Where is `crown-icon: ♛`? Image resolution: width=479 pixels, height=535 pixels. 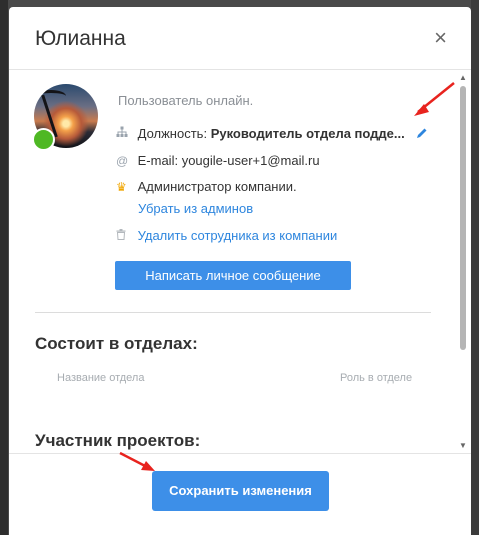 crown-icon: ♛ is located at coordinates (121, 187).